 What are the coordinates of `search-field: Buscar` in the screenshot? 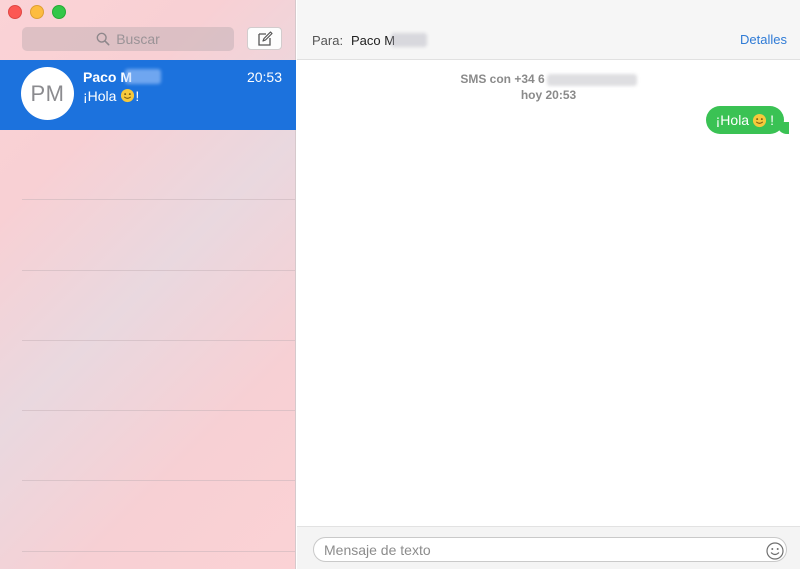 It's located at (128, 39).